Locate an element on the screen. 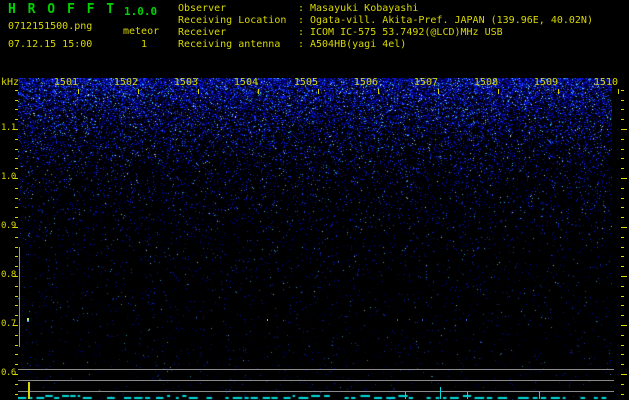  info-value: ICOM IC-575 53.7492(@LCD)MHz USB is located at coordinates (406, 32).